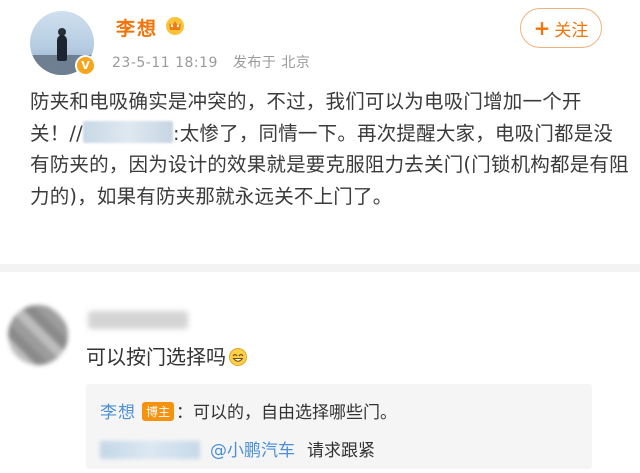 The width and height of the screenshot is (640, 473). What do you see at coordinates (158, 411) in the screenshot?
I see `host-badge: 博主` at bounding box center [158, 411].